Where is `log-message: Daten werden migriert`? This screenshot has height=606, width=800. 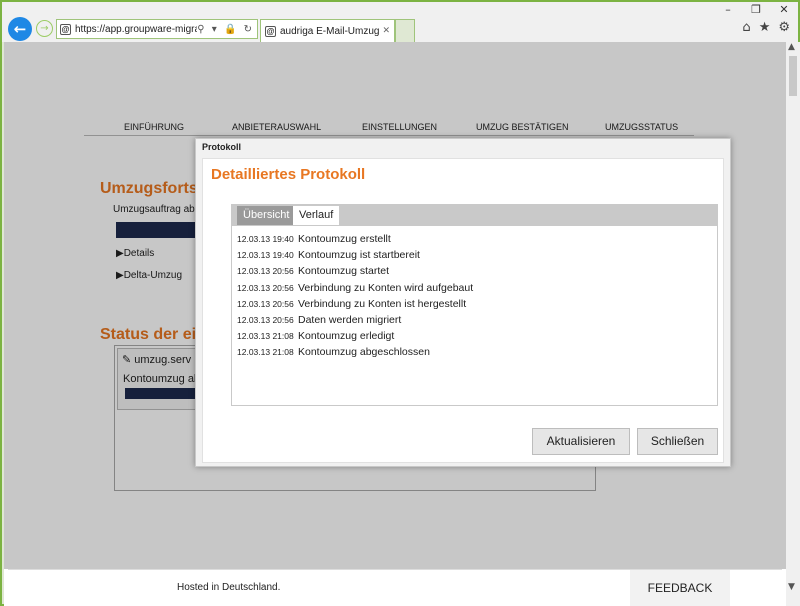
log-message: Daten werden migriert is located at coordinates (350, 320).